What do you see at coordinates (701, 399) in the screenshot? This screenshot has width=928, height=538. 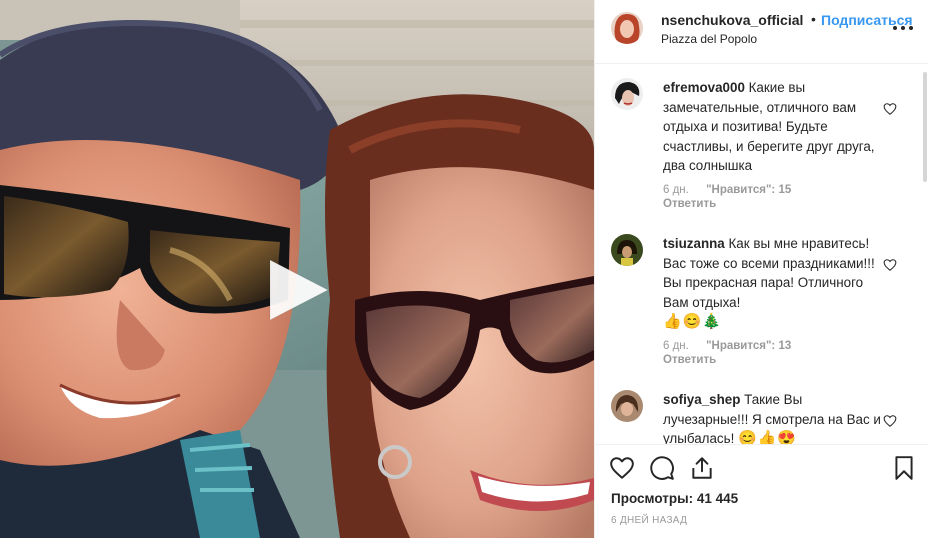 I see `commenter-username: sofiya_shep` at bounding box center [701, 399].